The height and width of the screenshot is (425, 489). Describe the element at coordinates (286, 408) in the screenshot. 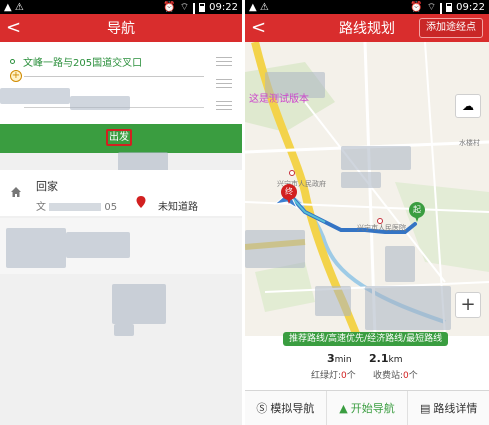

I see `simulate-navigation-button: Ⓢ 模拟导航` at that location.